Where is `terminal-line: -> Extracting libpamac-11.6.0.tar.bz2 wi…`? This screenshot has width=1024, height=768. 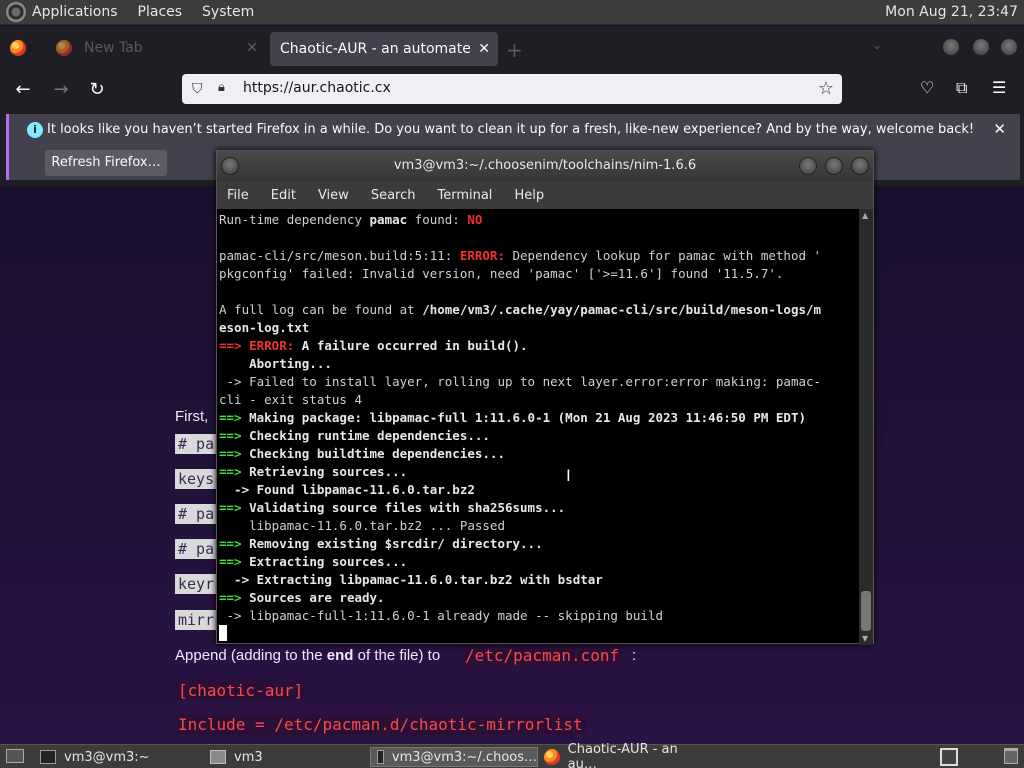 terminal-line: -> Extracting libpamac-11.6.0.tar.bz2 wi… is located at coordinates (540, 580).